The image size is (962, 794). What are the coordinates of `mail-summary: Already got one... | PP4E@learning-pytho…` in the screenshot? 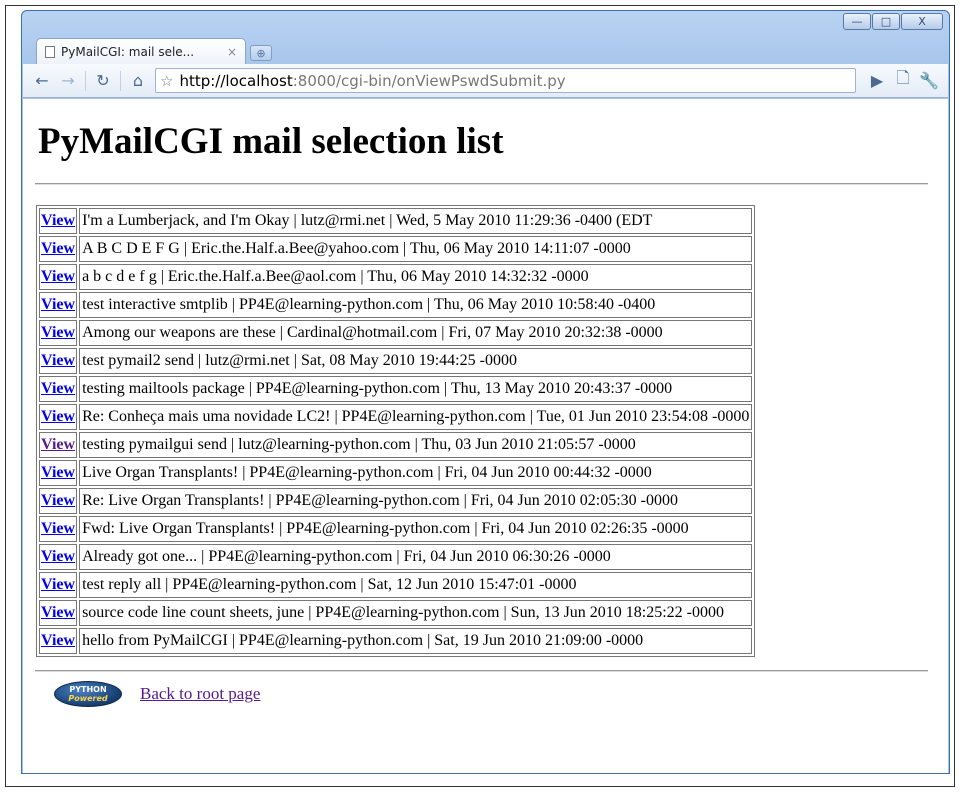 It's located at (416, 556).